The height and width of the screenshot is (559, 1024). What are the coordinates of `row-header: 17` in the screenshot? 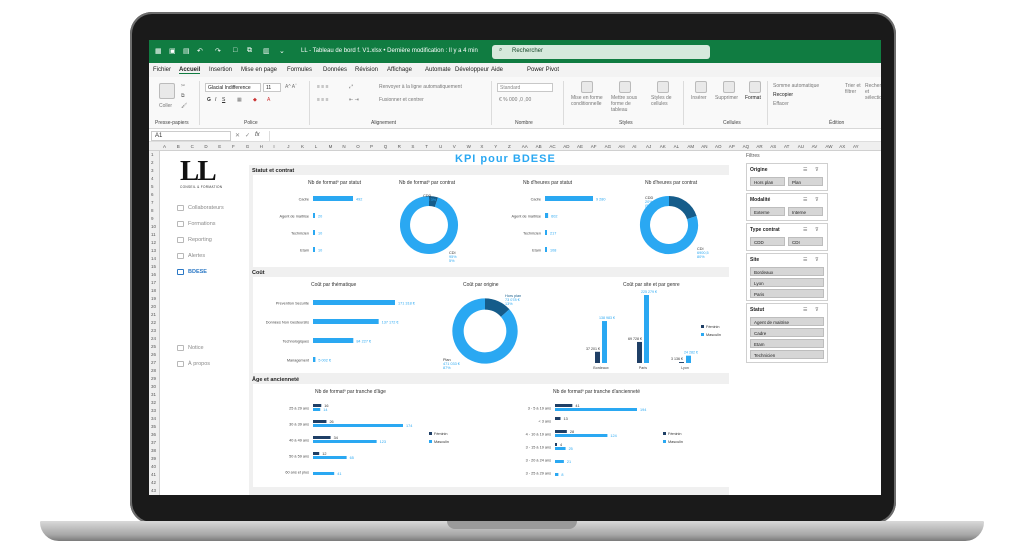 It's located at (153, 282).